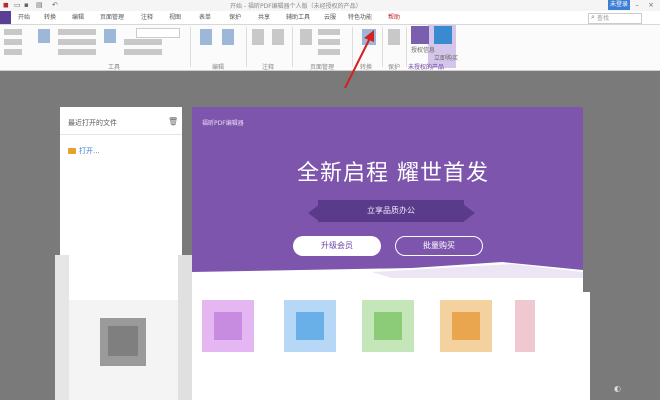  What do you see at coordinates (78, 17) in the screenshot?
I see `tab-edit: 编辑` at bounding box center [78, 17].